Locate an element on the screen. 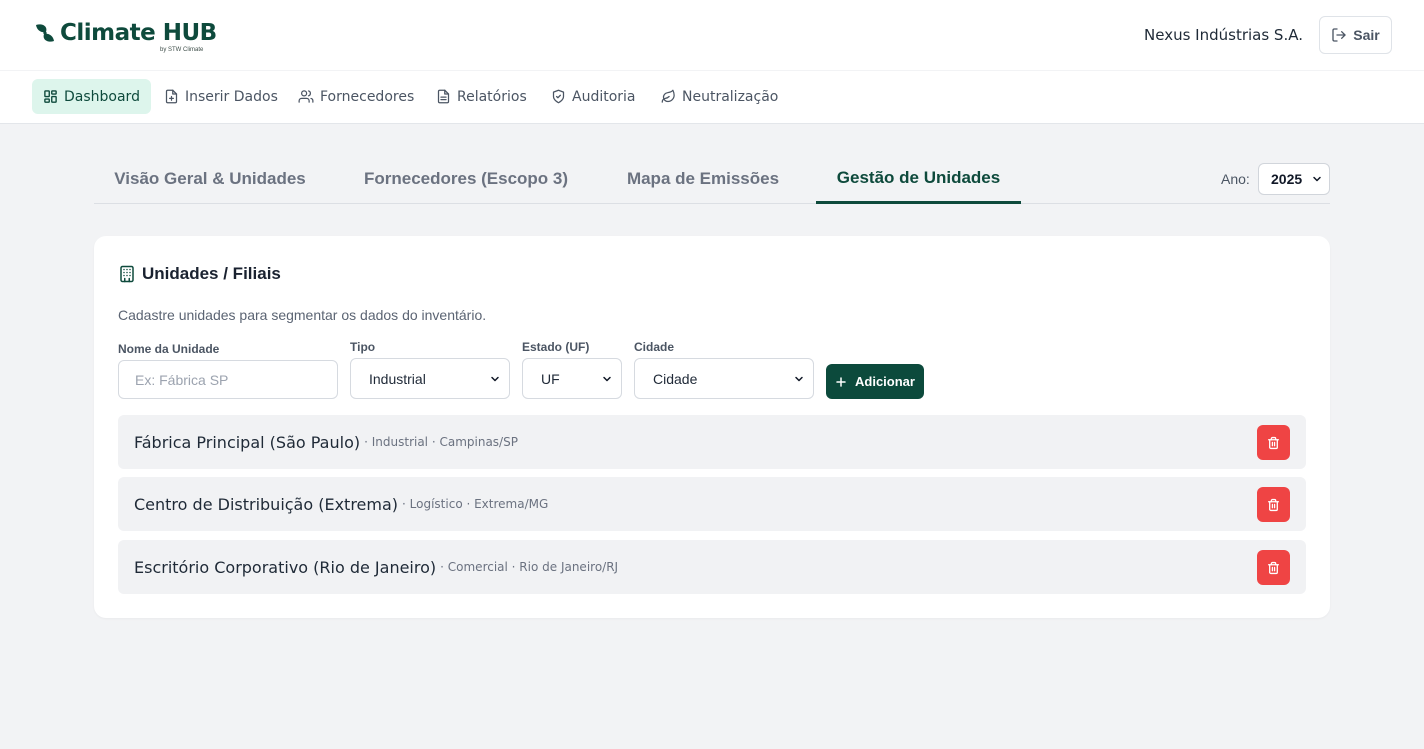 The height and width of the screenshot is (749, 1424). tab-visao-geral: Visão Geral & Unidades is located at coordinates (210, 179).